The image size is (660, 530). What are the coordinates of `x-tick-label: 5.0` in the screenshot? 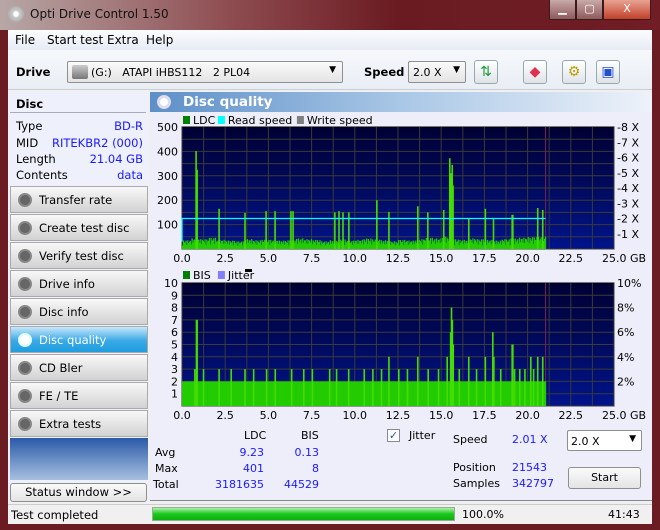 It's located at (269, 258).